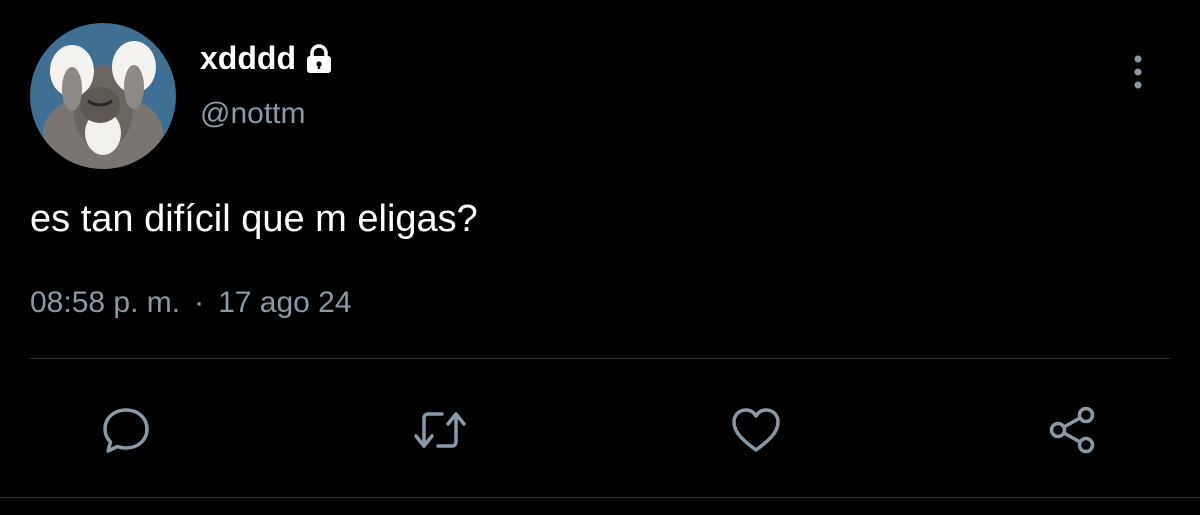 The height and width of the screenshot is (515, 1200). I want to click on reply-icon, so click(126, 430).